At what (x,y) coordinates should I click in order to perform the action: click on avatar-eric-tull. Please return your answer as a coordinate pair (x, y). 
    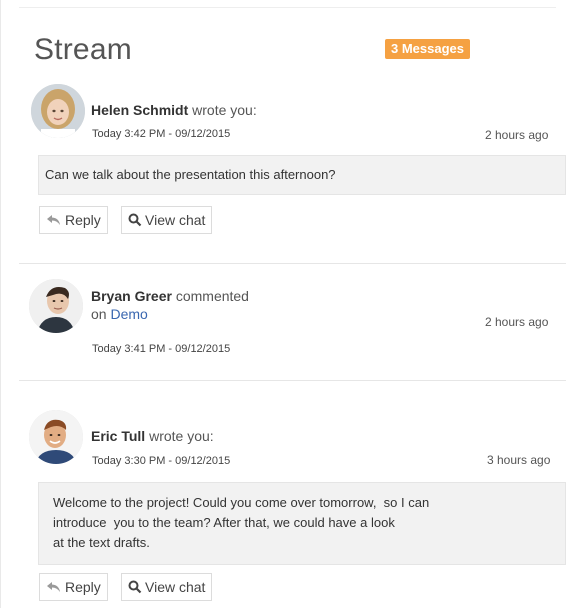
    Looking at the image, I should click on (56, 437).